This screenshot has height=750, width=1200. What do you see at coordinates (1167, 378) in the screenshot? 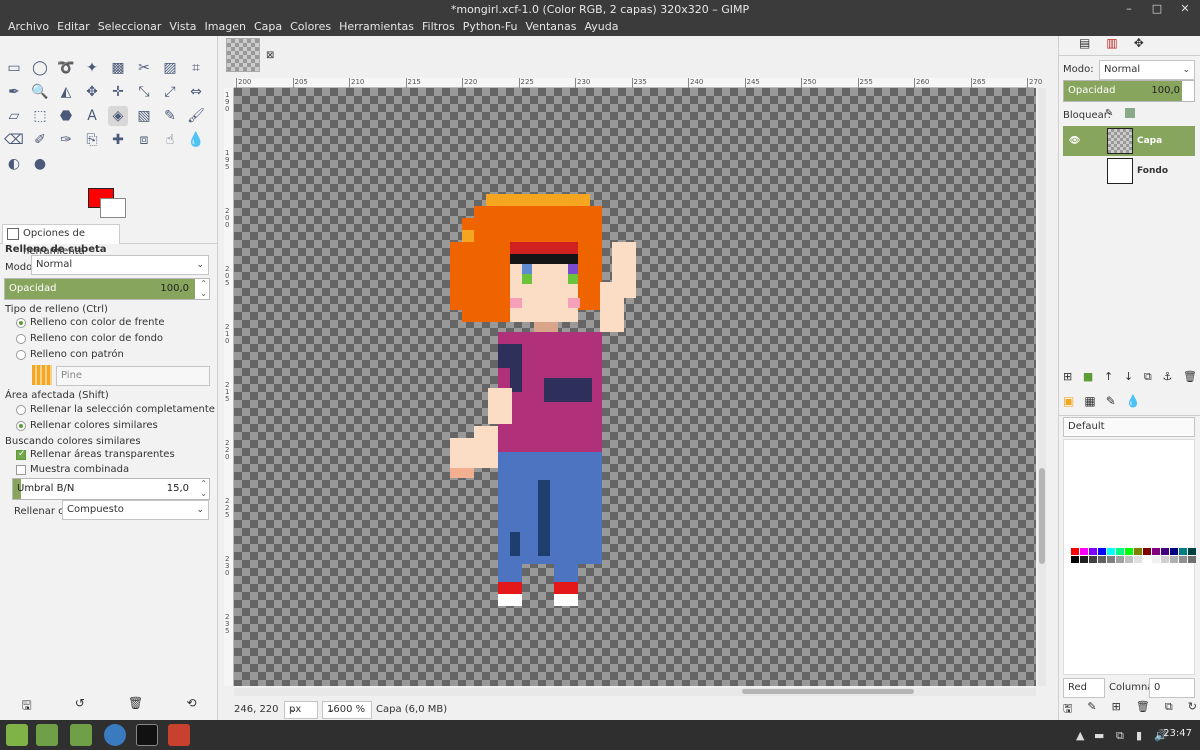
I see `anchor-layer-icon: ⚓` at bounding box center [1167, 378].